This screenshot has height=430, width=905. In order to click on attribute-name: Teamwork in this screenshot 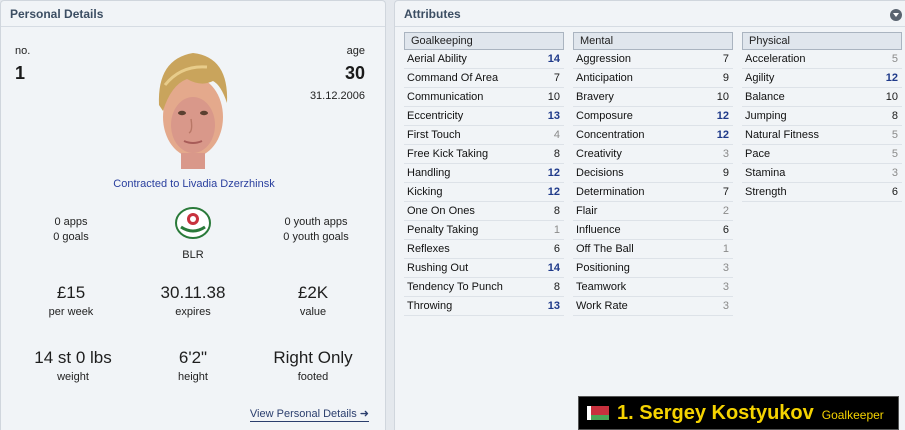, I will do `click(601, 287)`.